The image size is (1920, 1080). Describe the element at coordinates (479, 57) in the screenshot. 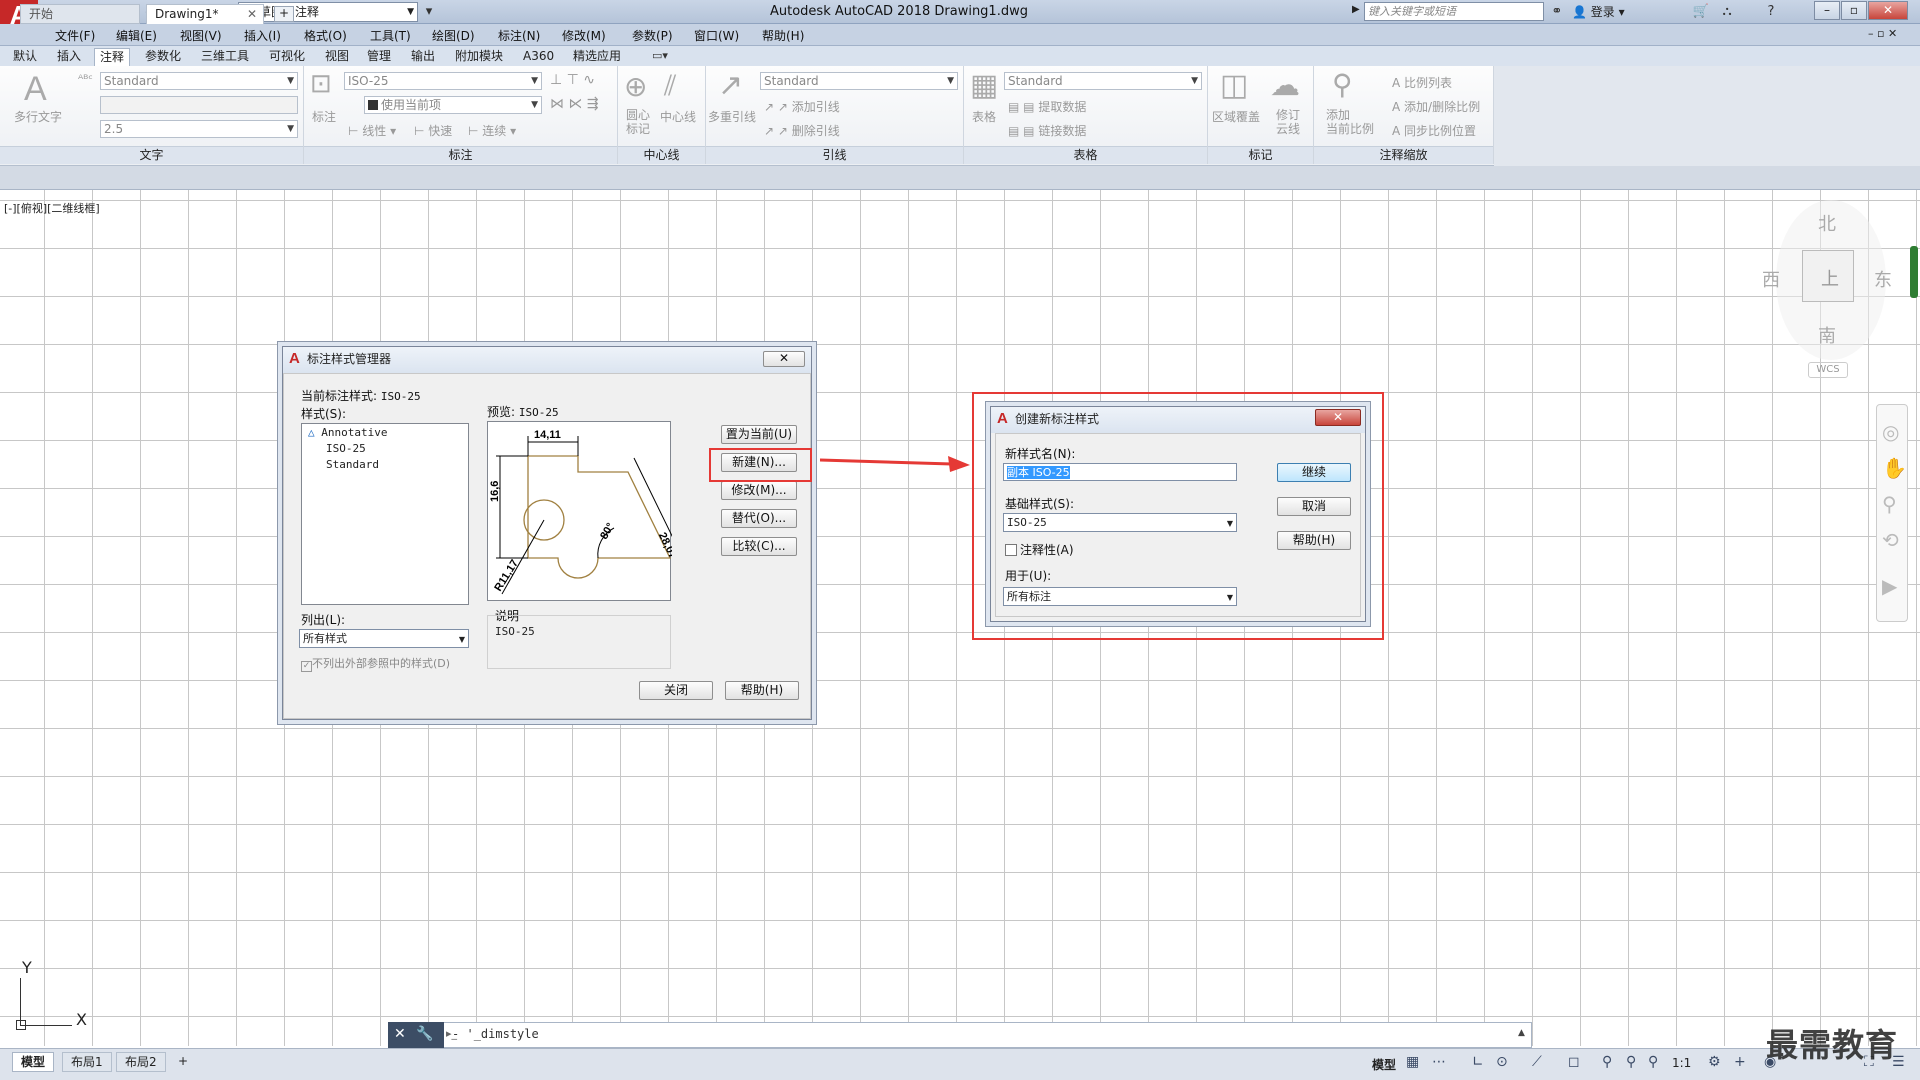

I see `tab-addins: 附加模块` at that location.